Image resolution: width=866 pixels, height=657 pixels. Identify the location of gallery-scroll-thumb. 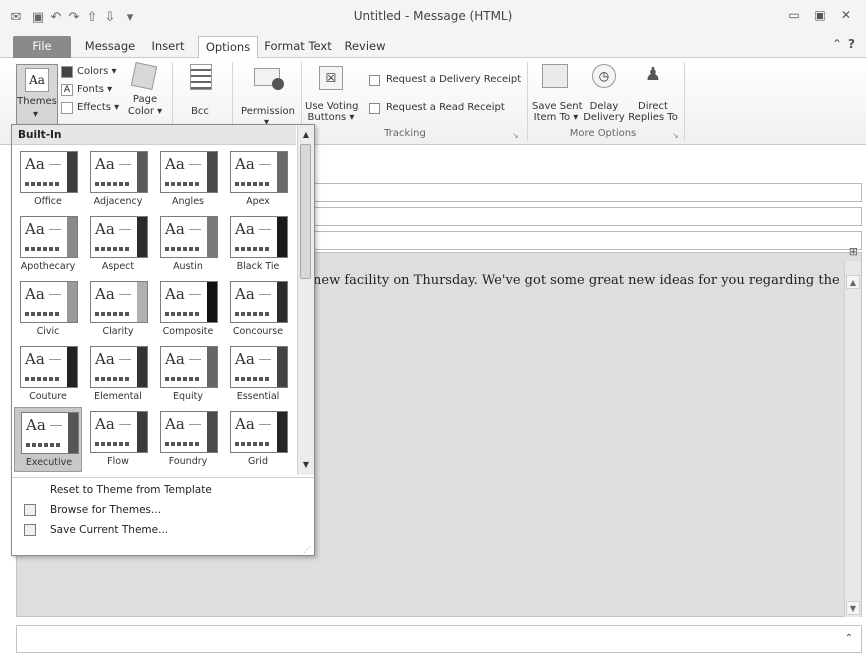
(305, 211).